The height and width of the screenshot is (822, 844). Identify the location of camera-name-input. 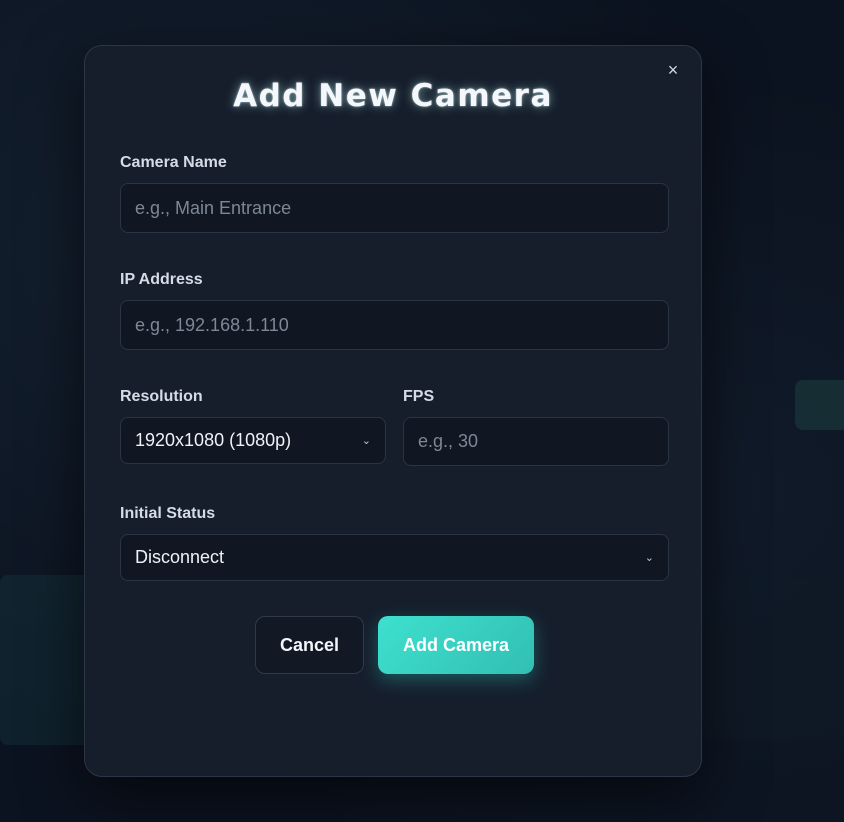
(394, 208).